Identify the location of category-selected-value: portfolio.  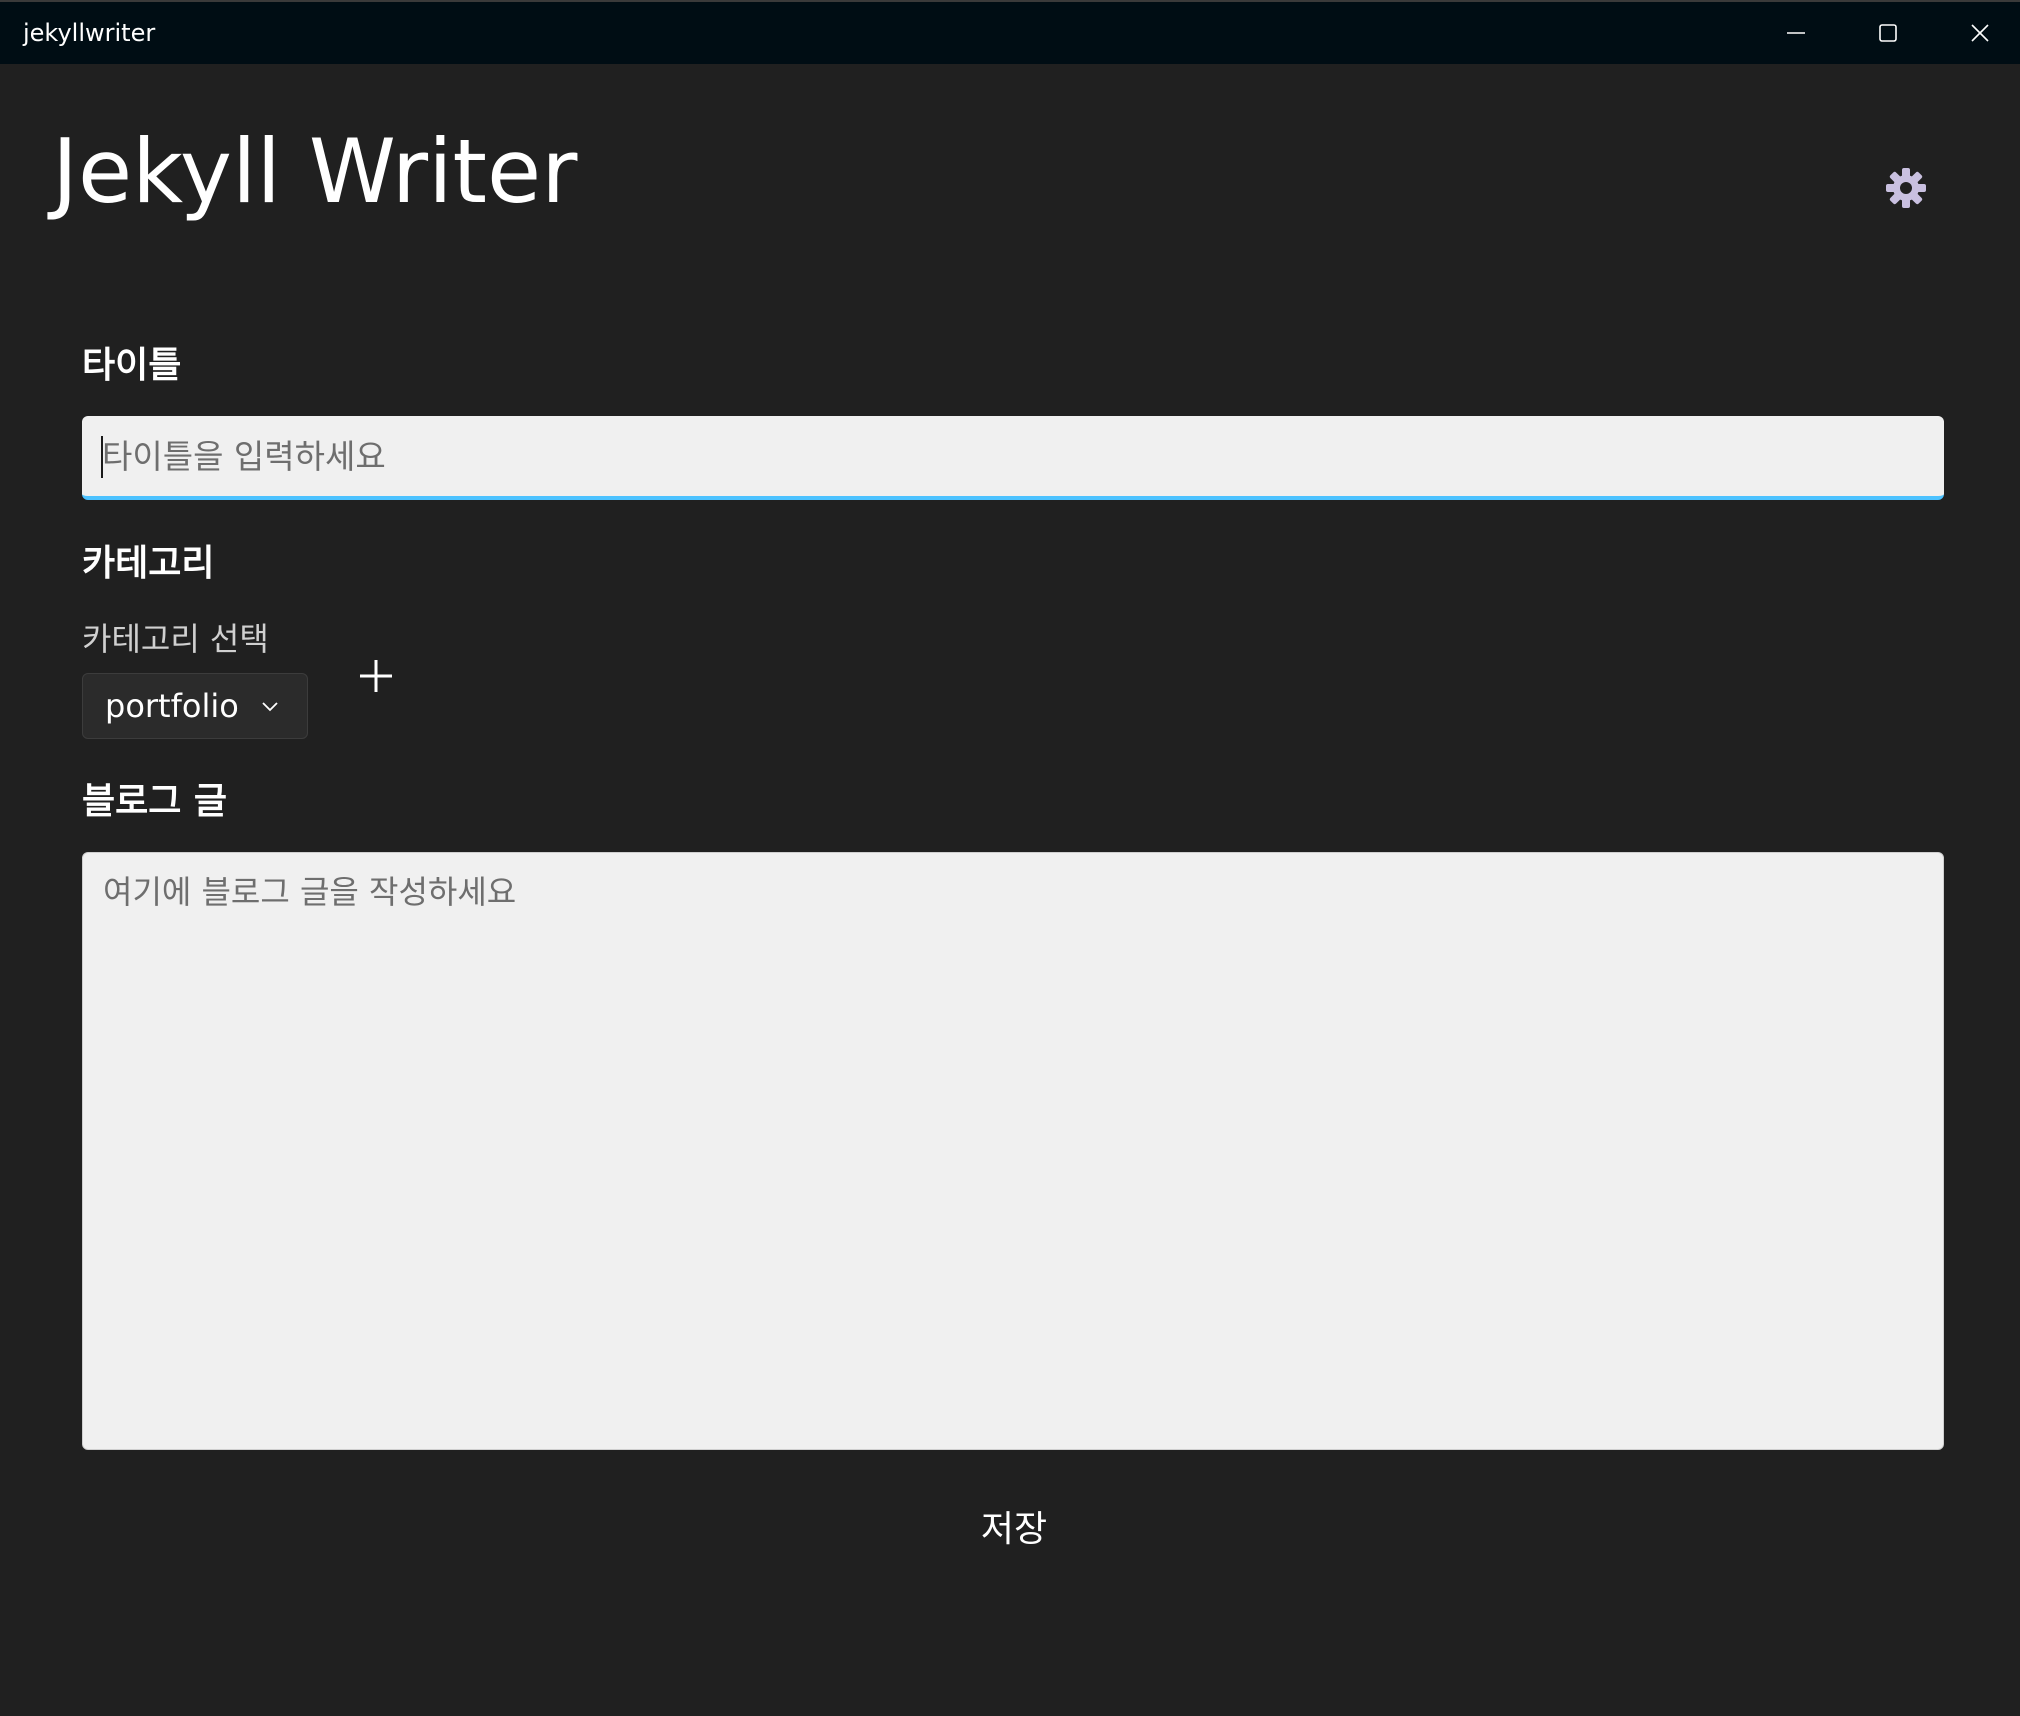
(172, 706).